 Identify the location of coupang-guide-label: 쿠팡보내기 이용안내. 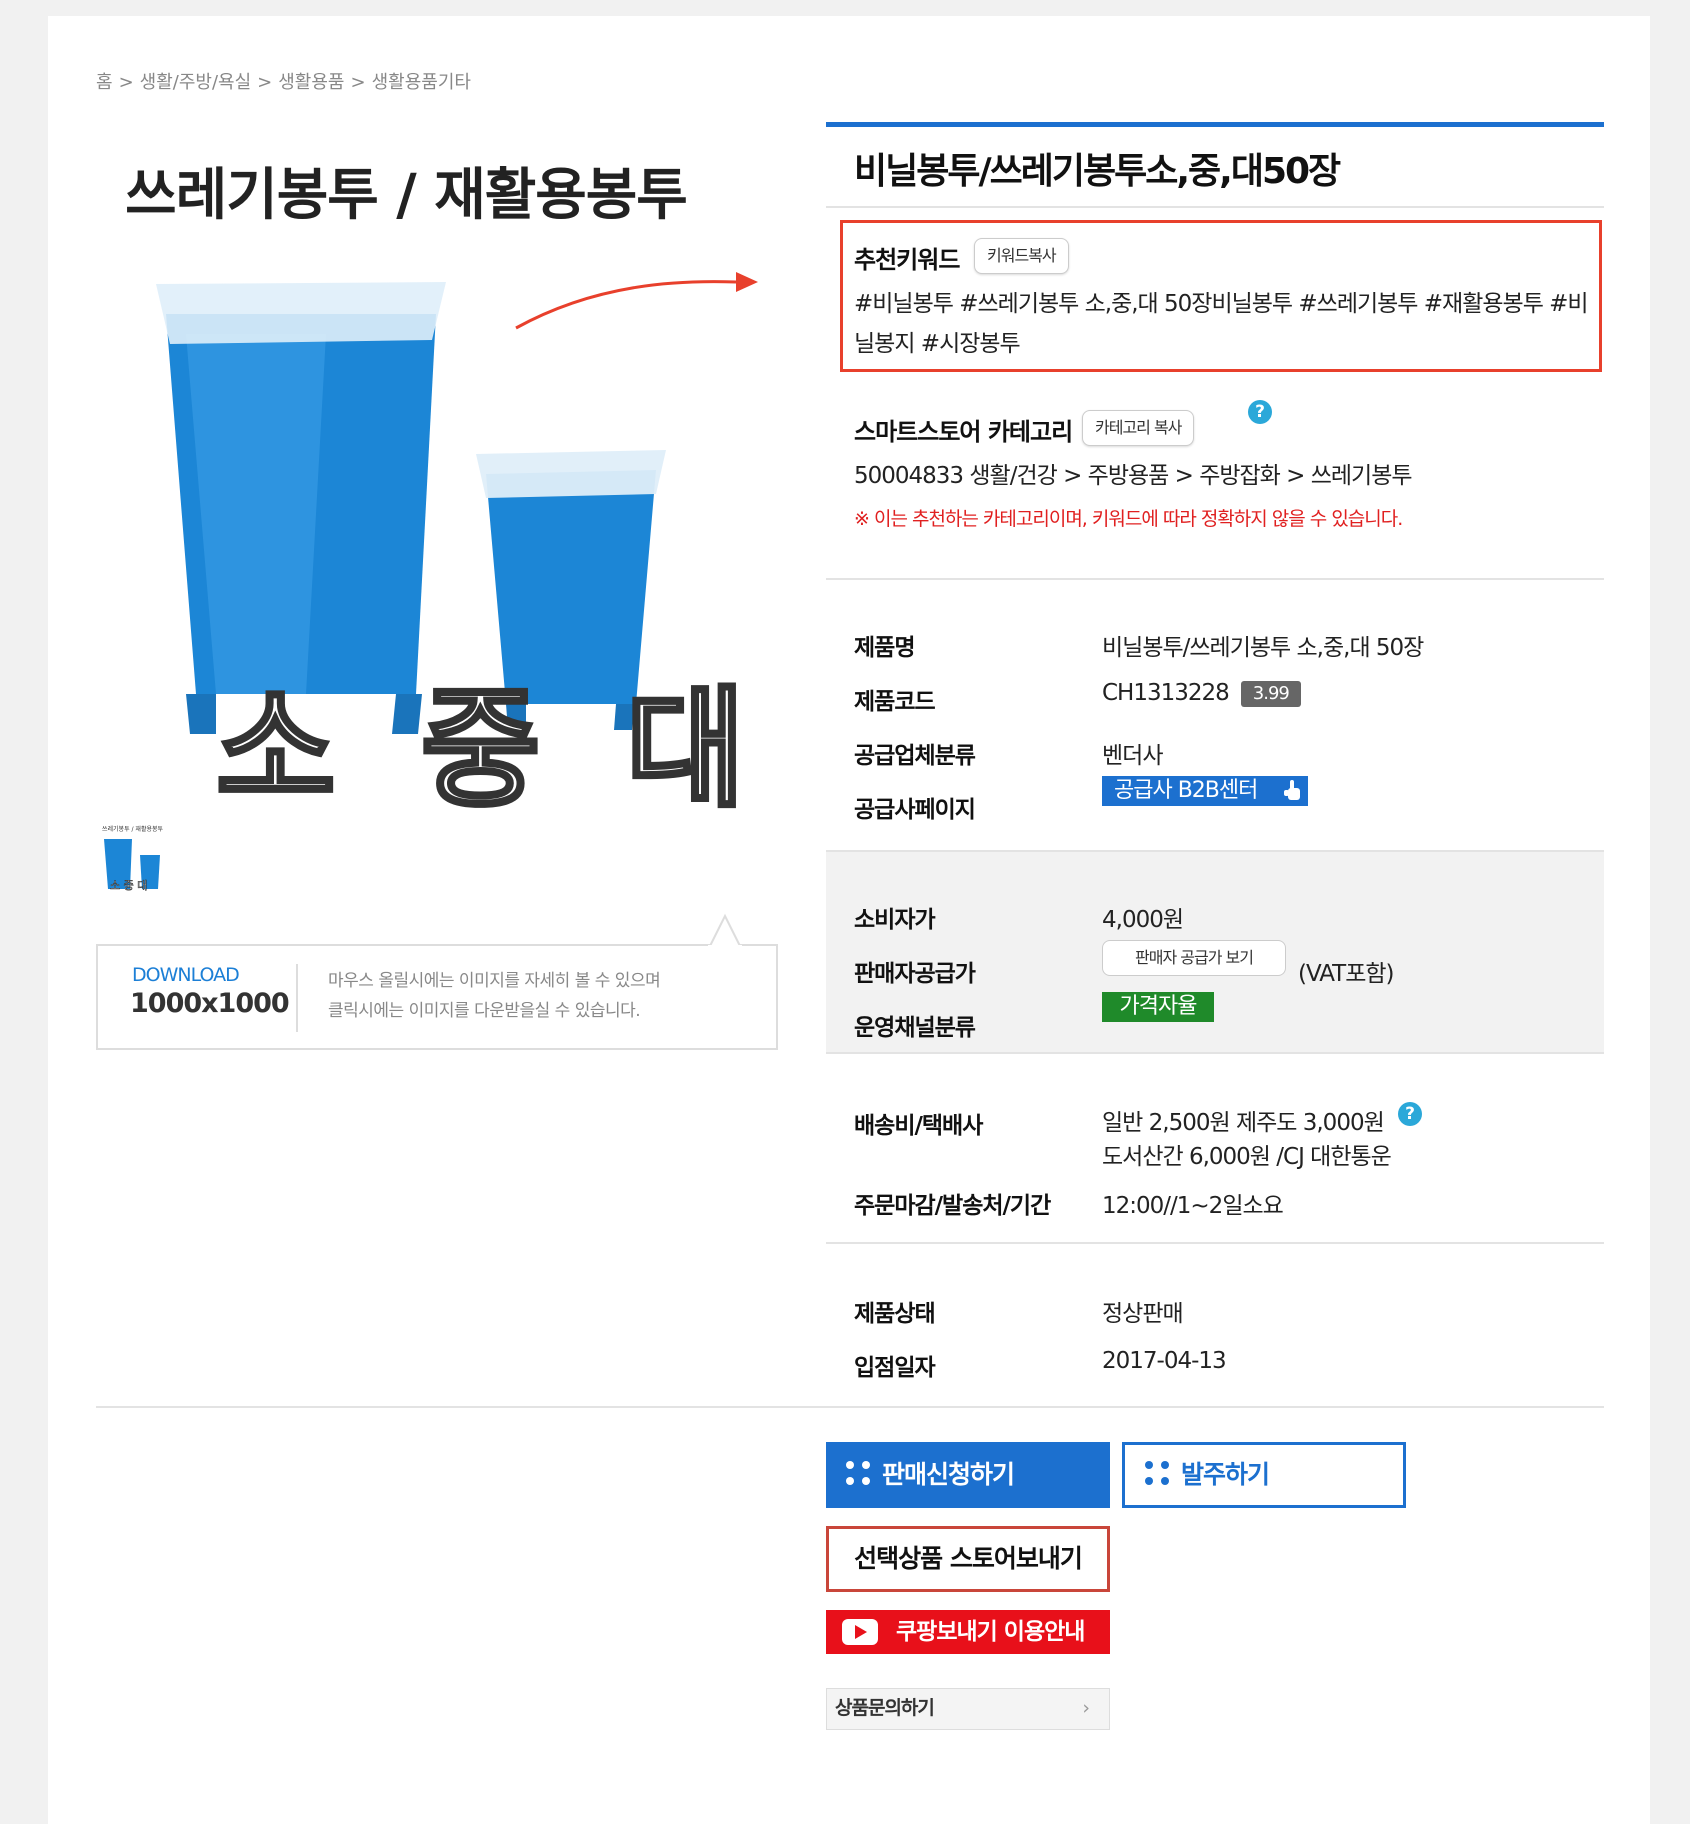
(990, 1632).